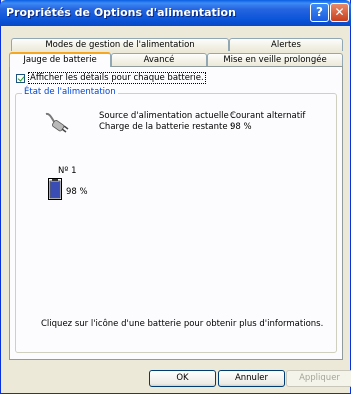 This screenshot has height=394, width=351. I want to click on battery-number: Nº 1, so click(67, 171).